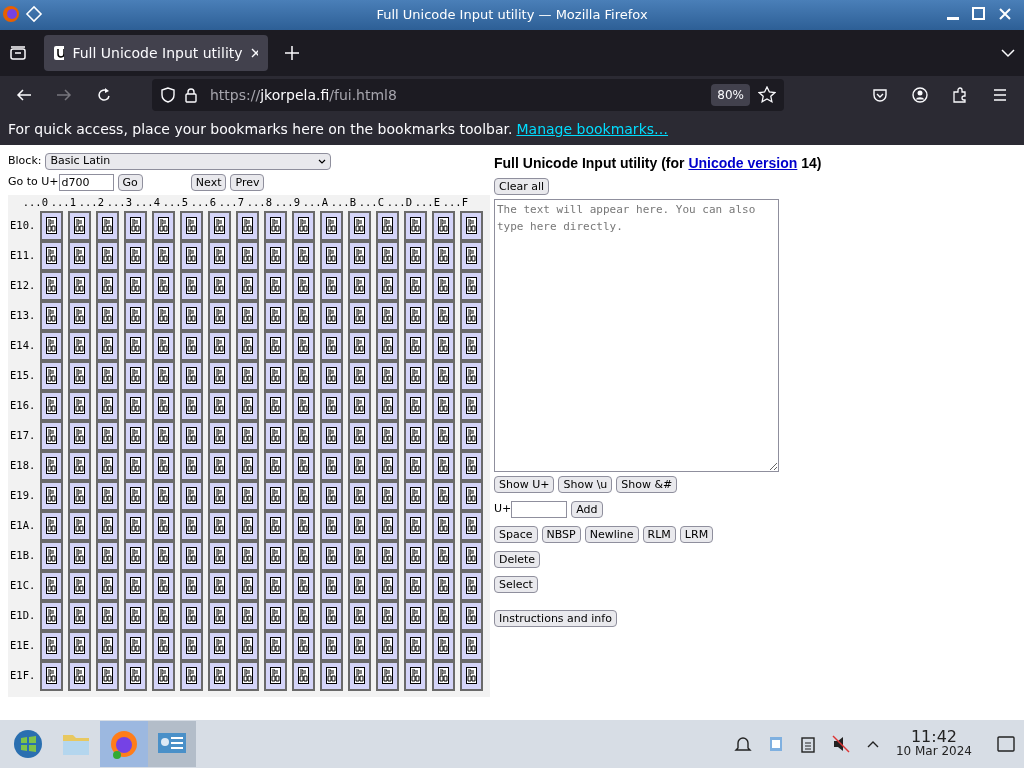 The width and height of the screenshot is (1024, 768). What do you see at coordinates (104, 95) in the screenshot?
I see `reload-icon` at bounding box center [104, 95].